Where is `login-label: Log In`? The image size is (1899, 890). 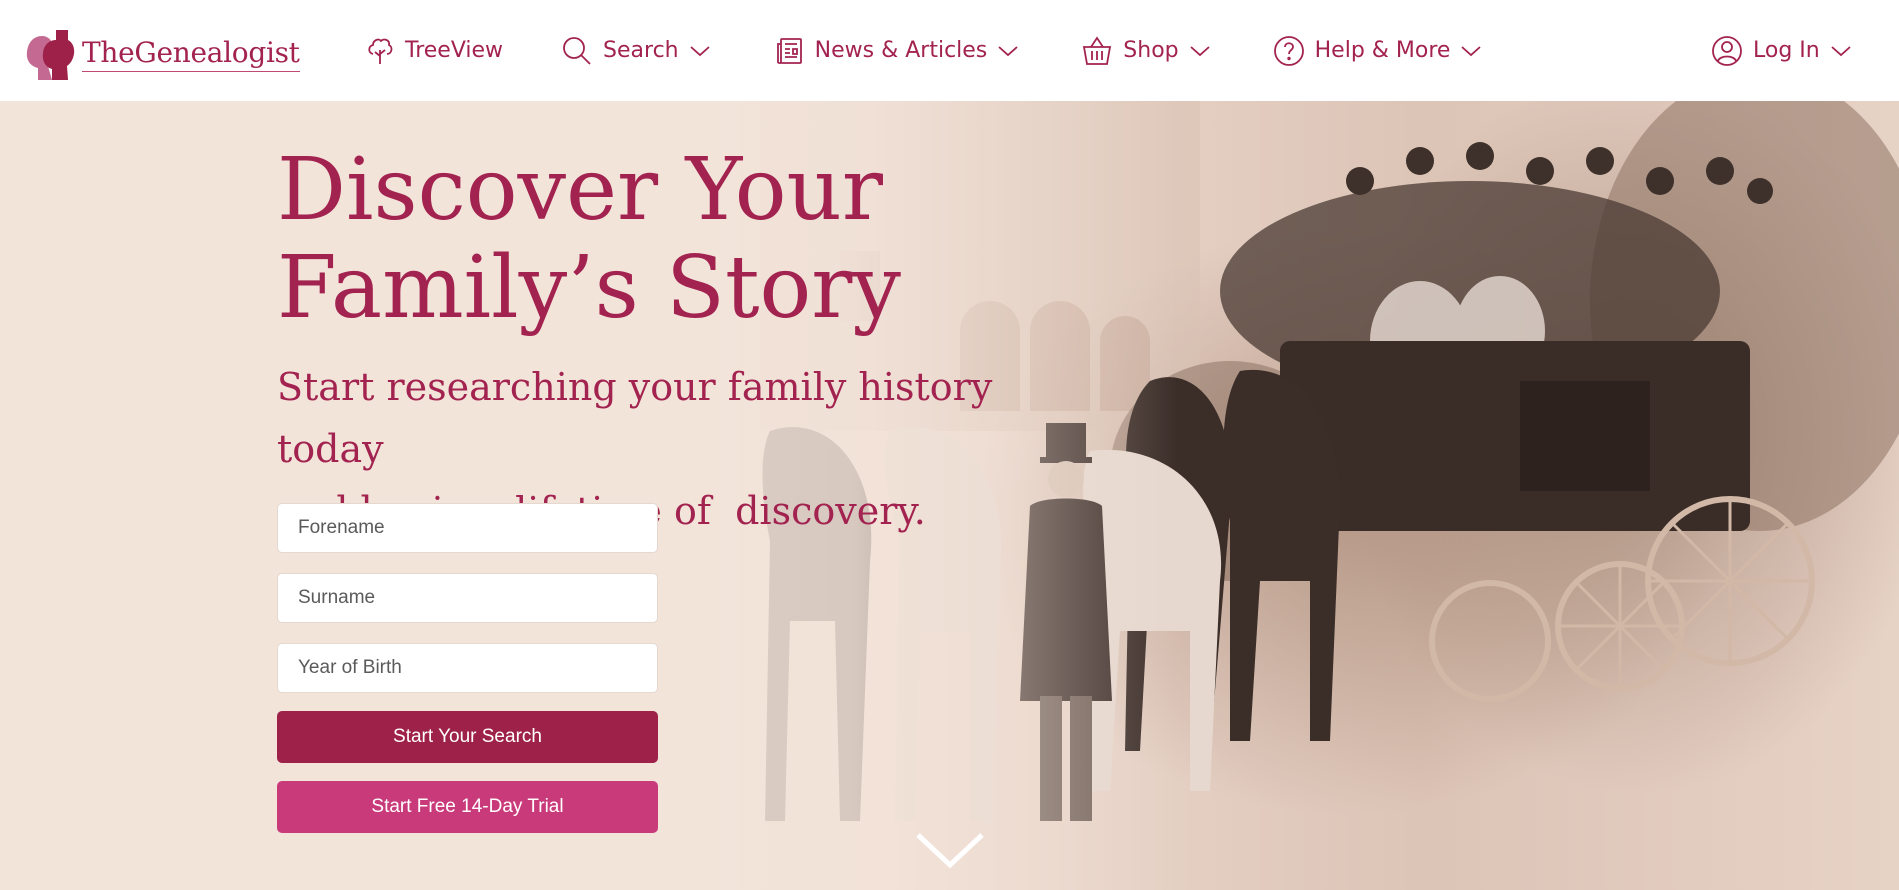 login-label: Log In is located at coordinates (1786, 50).